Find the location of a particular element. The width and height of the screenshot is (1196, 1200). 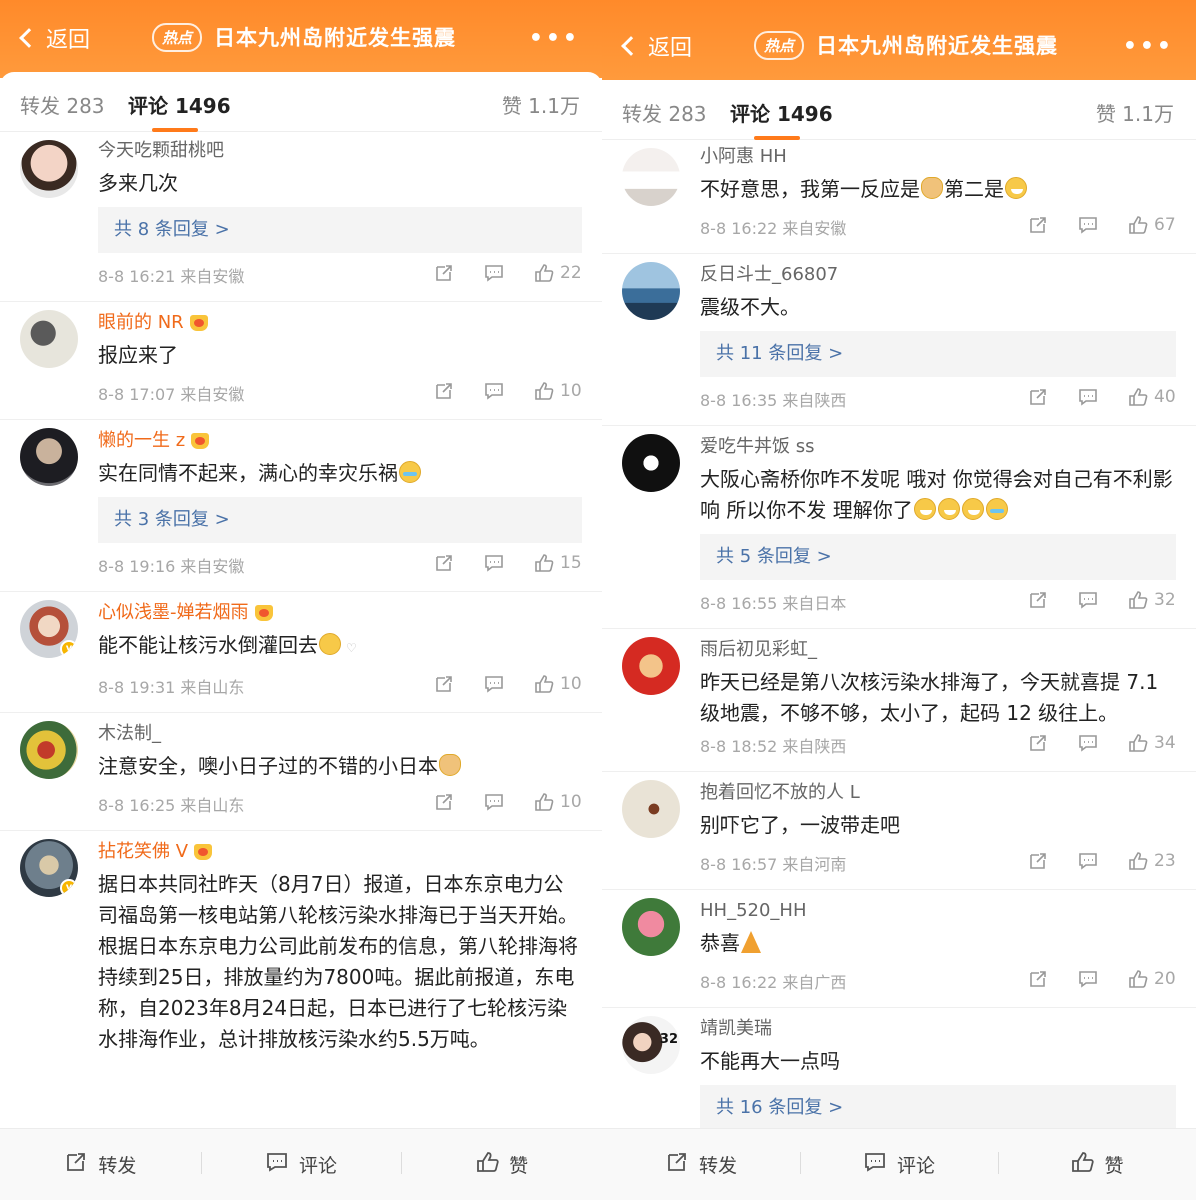

avatar: 32 is located at coordinates (651, 1045).